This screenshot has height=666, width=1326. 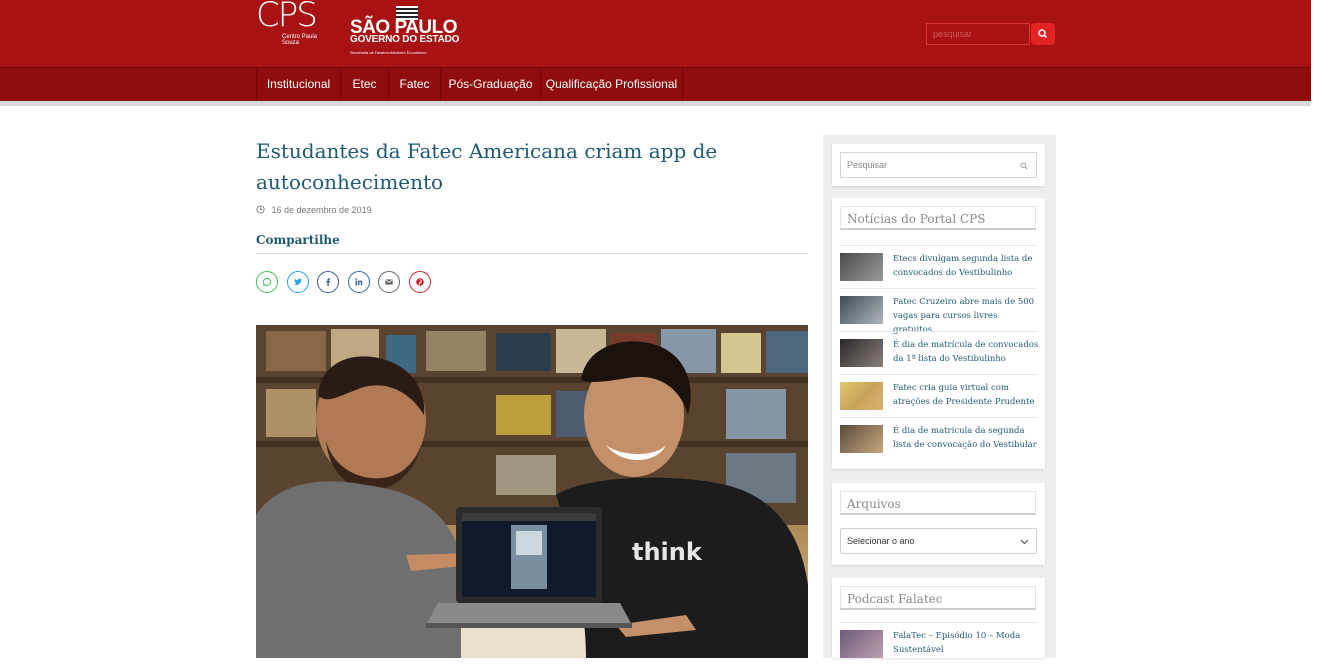 What do you see at coordinates (388, 52) in the screenshot?
I see `sp-logo-line3: Secretaria de Desenvolvimento Econômico` at bounding box center [388, 52].